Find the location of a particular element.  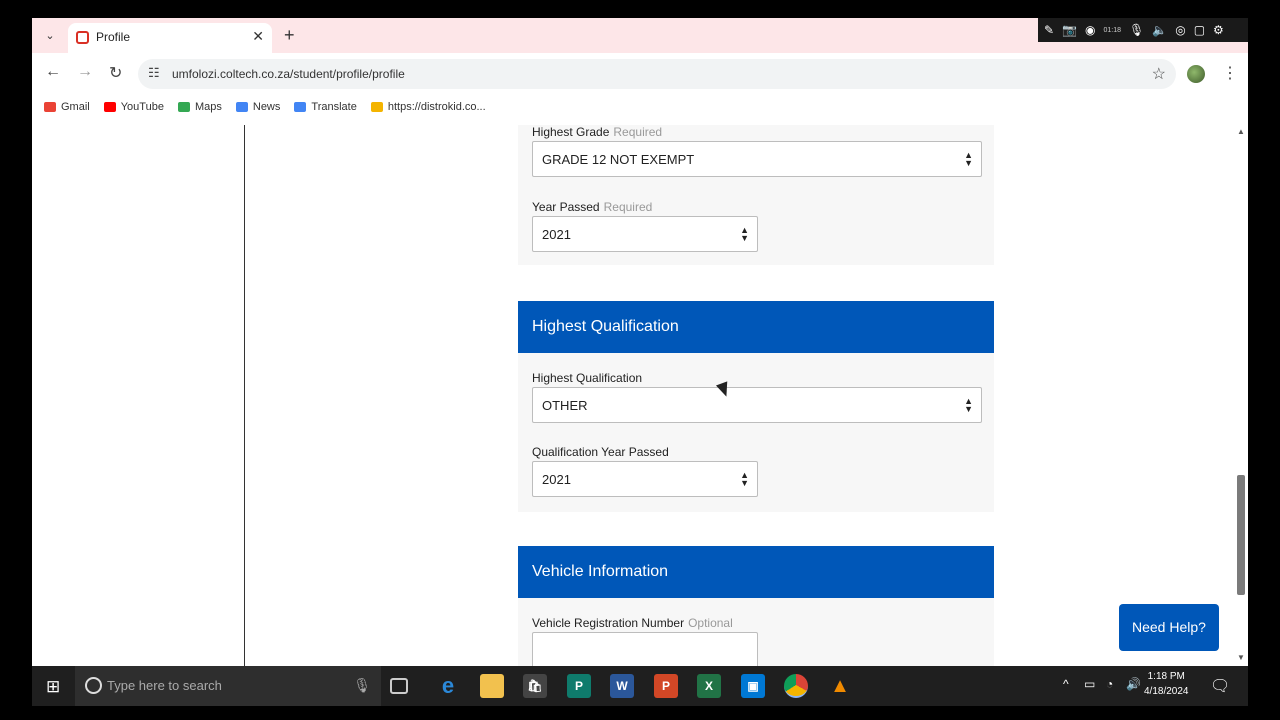

speaker-icon: 🔈 is located at coordinates (1159, 30).